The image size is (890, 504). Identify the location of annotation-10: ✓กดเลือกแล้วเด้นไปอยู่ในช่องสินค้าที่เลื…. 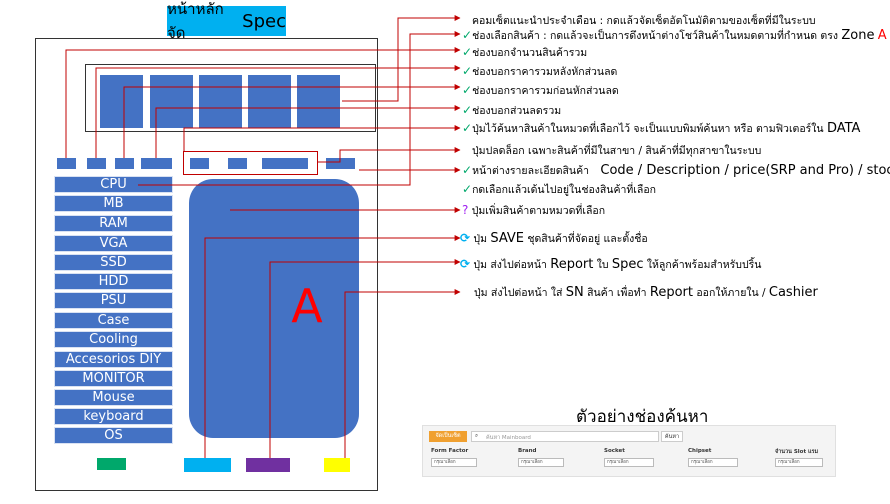
(559, 189).